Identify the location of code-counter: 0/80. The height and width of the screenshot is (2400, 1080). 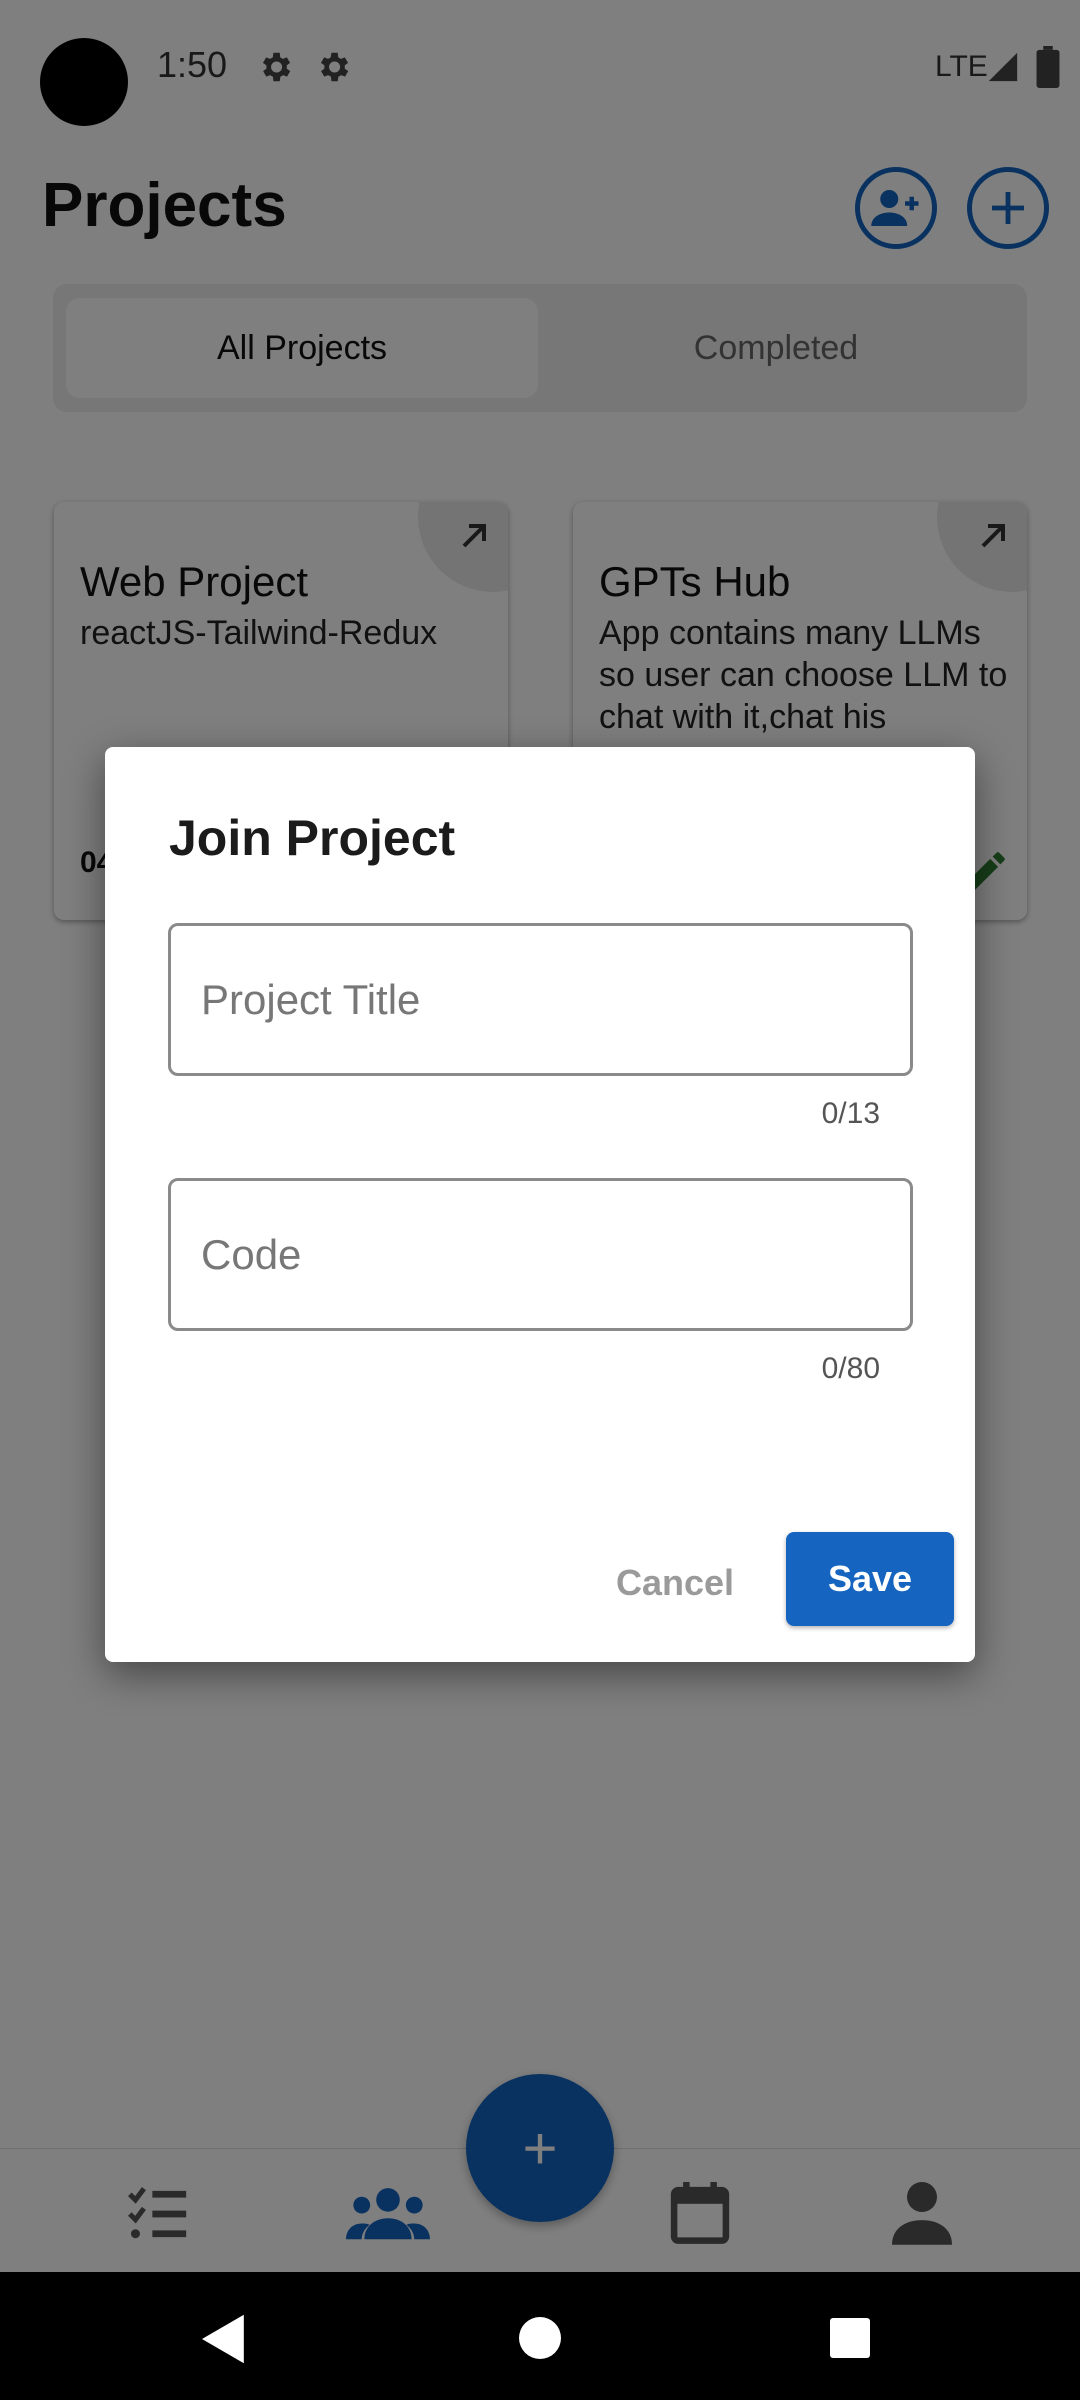
(850, 1368).